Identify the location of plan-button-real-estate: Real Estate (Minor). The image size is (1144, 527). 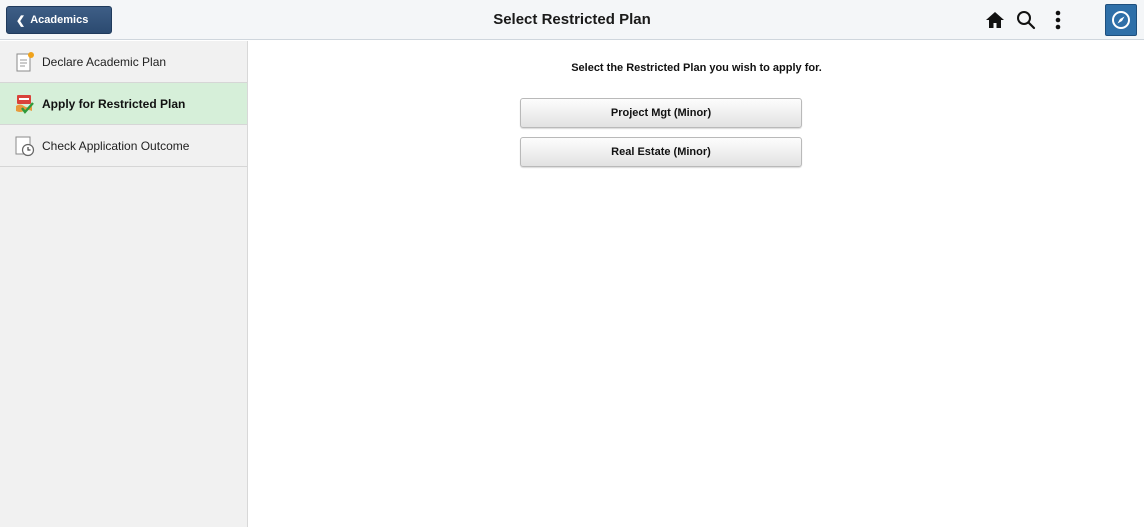
(661, 152).